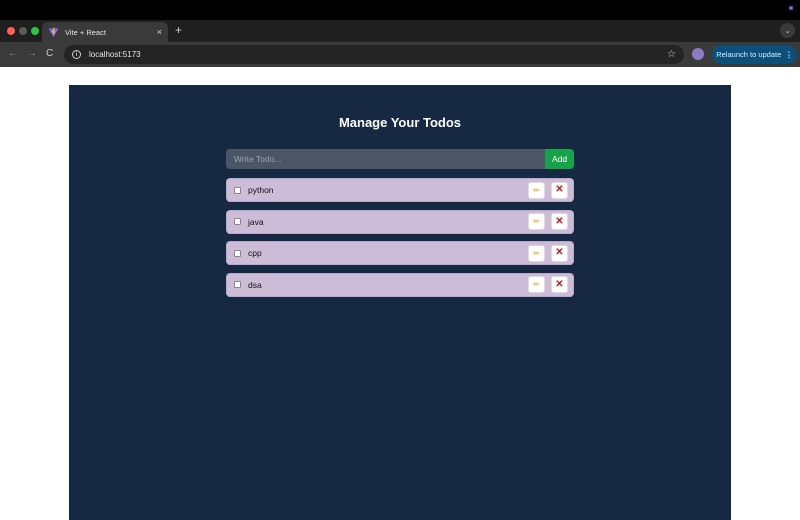  I want to click on todo-list: python ✏ ✕ java ✏ ✕ cpp ✏ ✕ dsa ✏ ✕, so click(400, 241).